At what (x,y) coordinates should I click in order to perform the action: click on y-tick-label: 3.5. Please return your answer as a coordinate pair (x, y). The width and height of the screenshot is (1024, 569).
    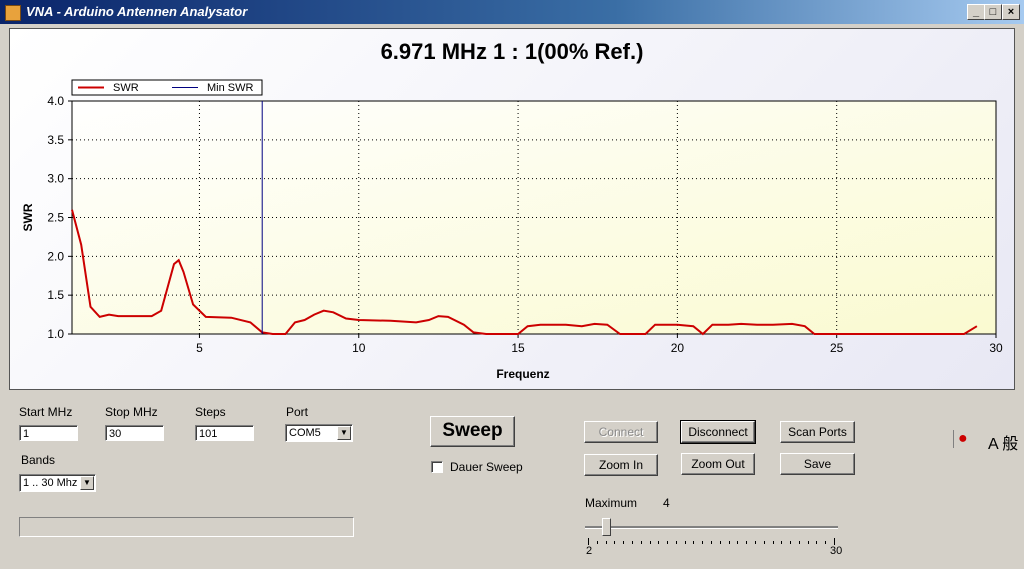
    Looking at the image, I should click on (55, 140).